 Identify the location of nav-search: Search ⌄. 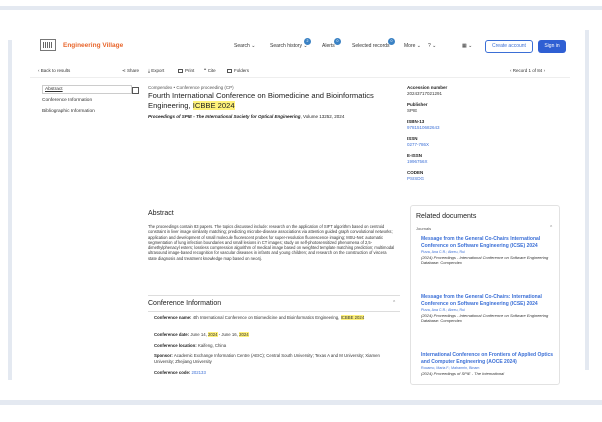
(244, 46).